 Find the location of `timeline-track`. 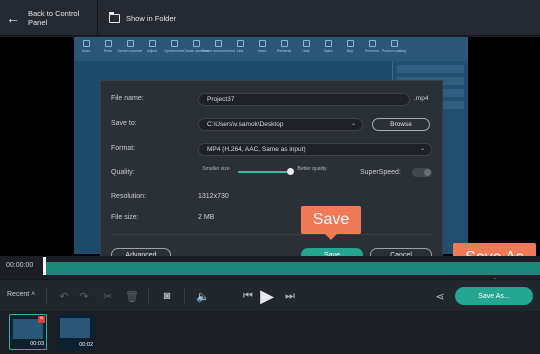

timeline-track is located at coordinates (292, 268).